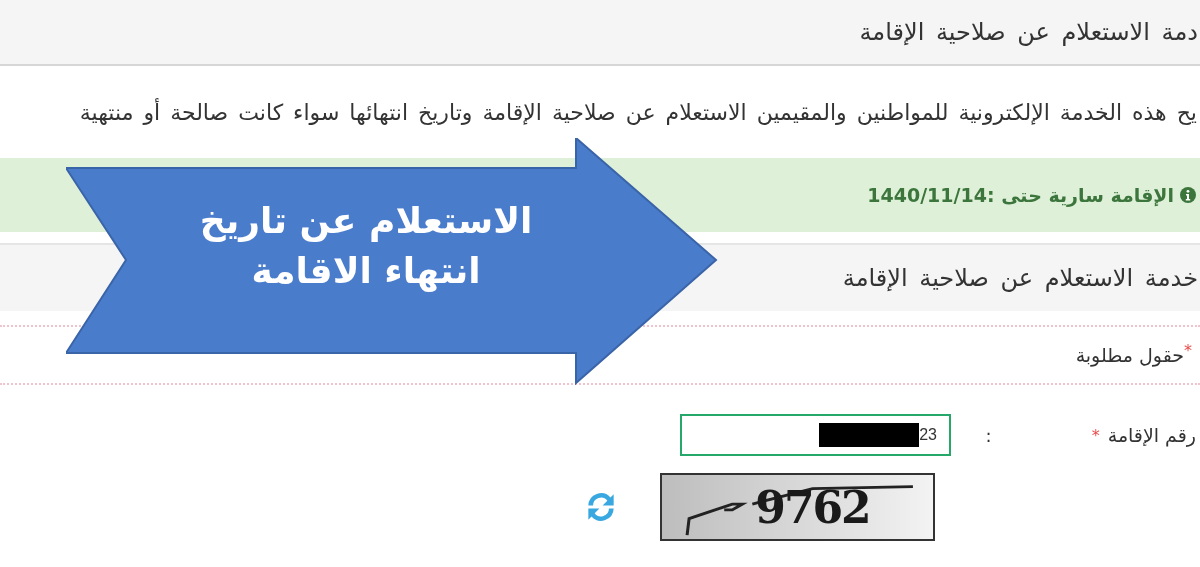 This screenshot has width=1200, height=567. What do you see at coordinates (638, 112) in the screenshot?
I see `service-description: يح هذه الخدمة الإلكترونية للمواطنين والمقيمين الاستعلام عن صلاحية الإقامة وتاريخ انتهائها سواء كانت صالحة أو منتهية` at bounding box center [638, 112].